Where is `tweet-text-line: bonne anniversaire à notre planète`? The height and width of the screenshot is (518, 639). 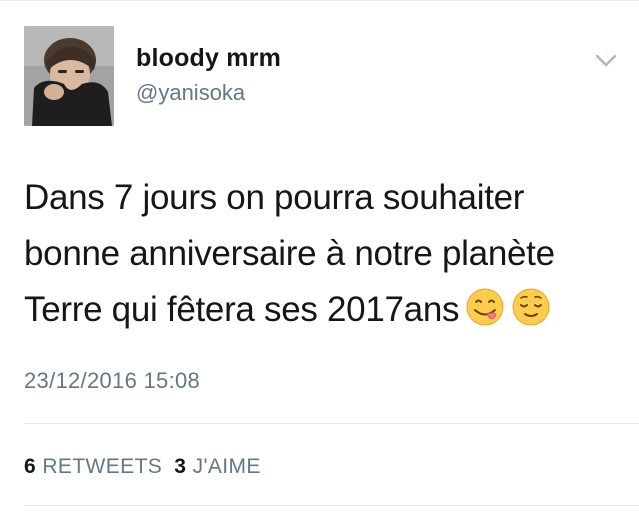 tweet-text-line: bonne anniversaire à notre planète is located at coordinates (289, 253).